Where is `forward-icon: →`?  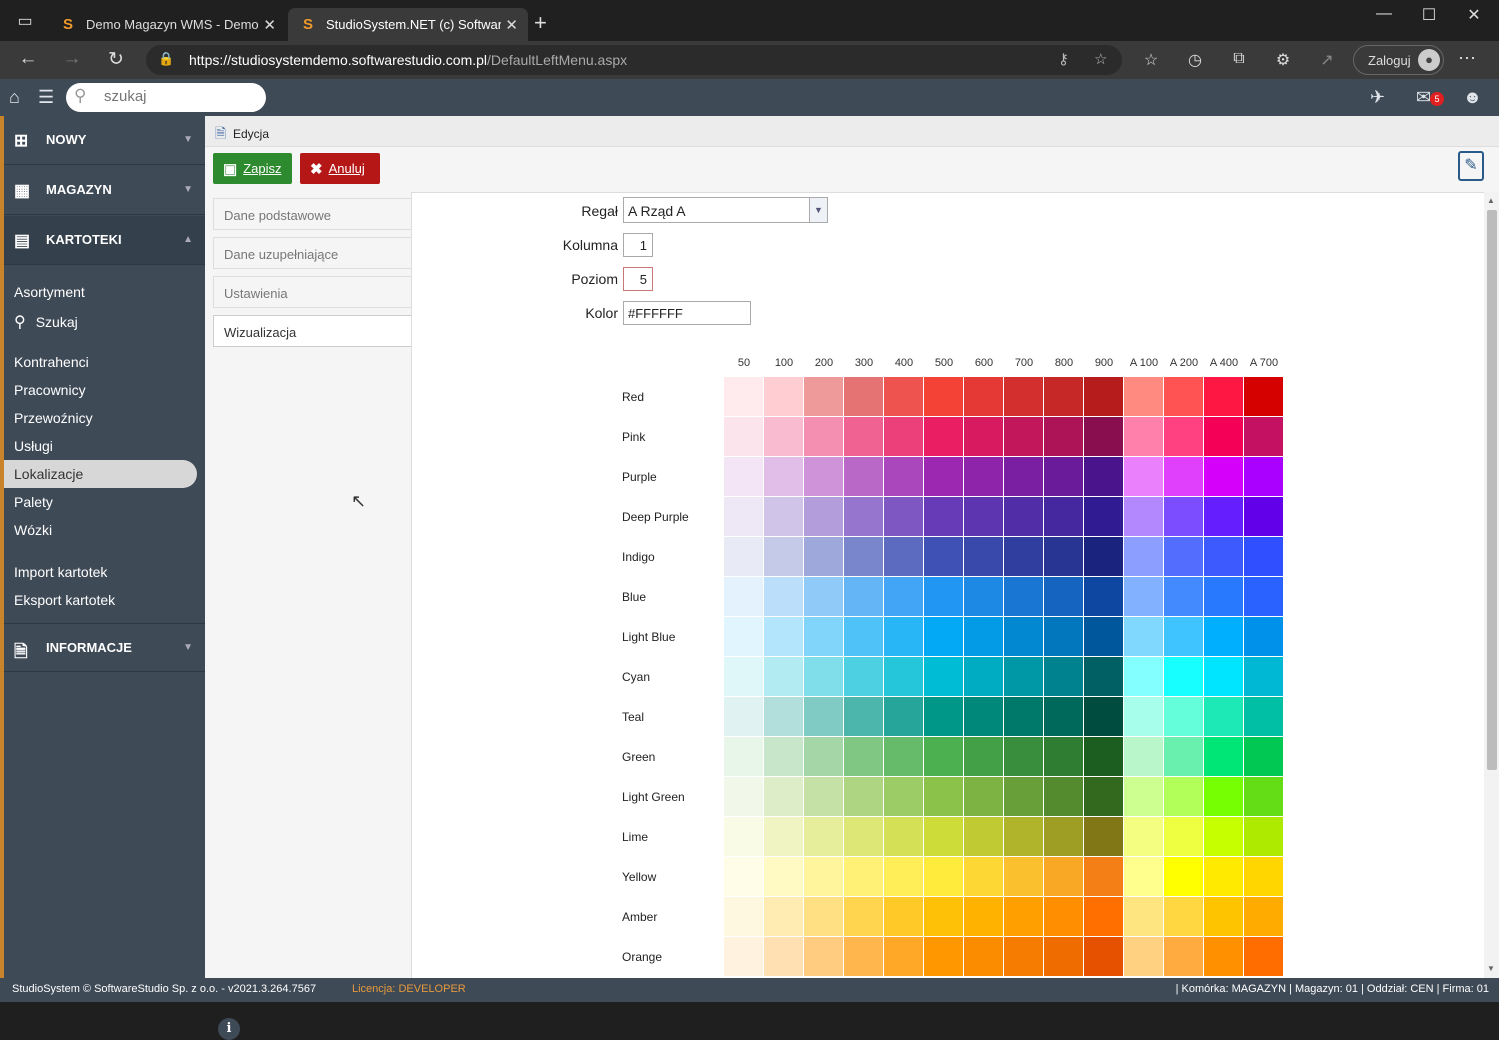 forward-icon: → is located at coordinates (72, 59).